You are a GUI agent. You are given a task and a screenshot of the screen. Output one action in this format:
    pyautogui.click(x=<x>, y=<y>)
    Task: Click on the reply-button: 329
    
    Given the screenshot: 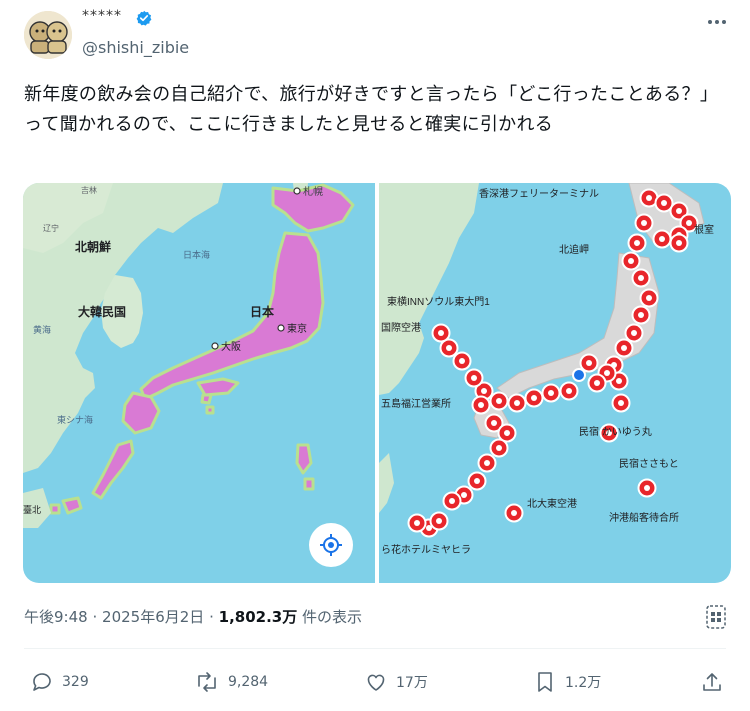 What is the action you would take?
    pyautogui.click(x=59, y=682)
    